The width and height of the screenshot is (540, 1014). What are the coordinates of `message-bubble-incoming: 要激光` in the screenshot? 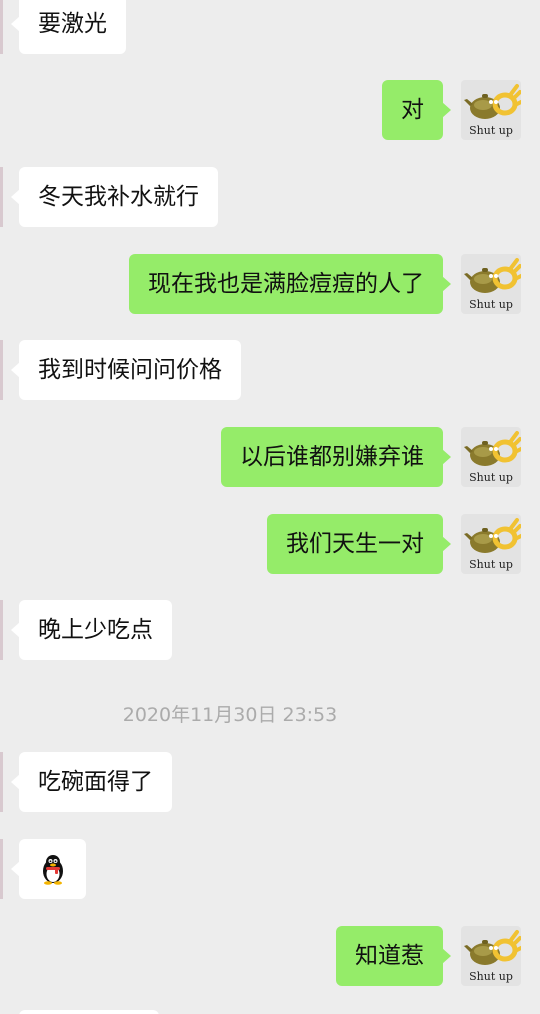 It's located at (68, 27).